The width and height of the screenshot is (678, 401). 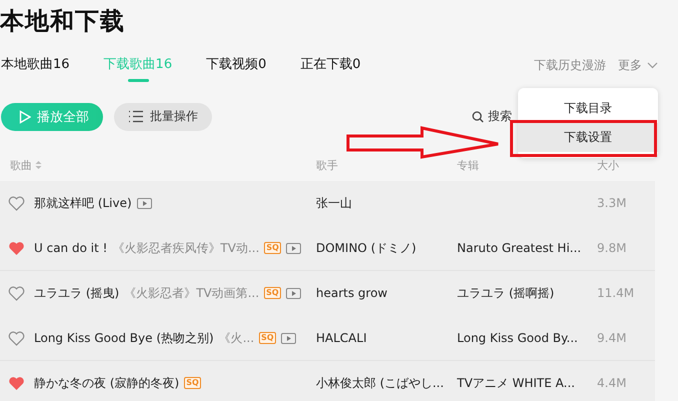 I want to click on sort-icon, so click(x=38, y=165).